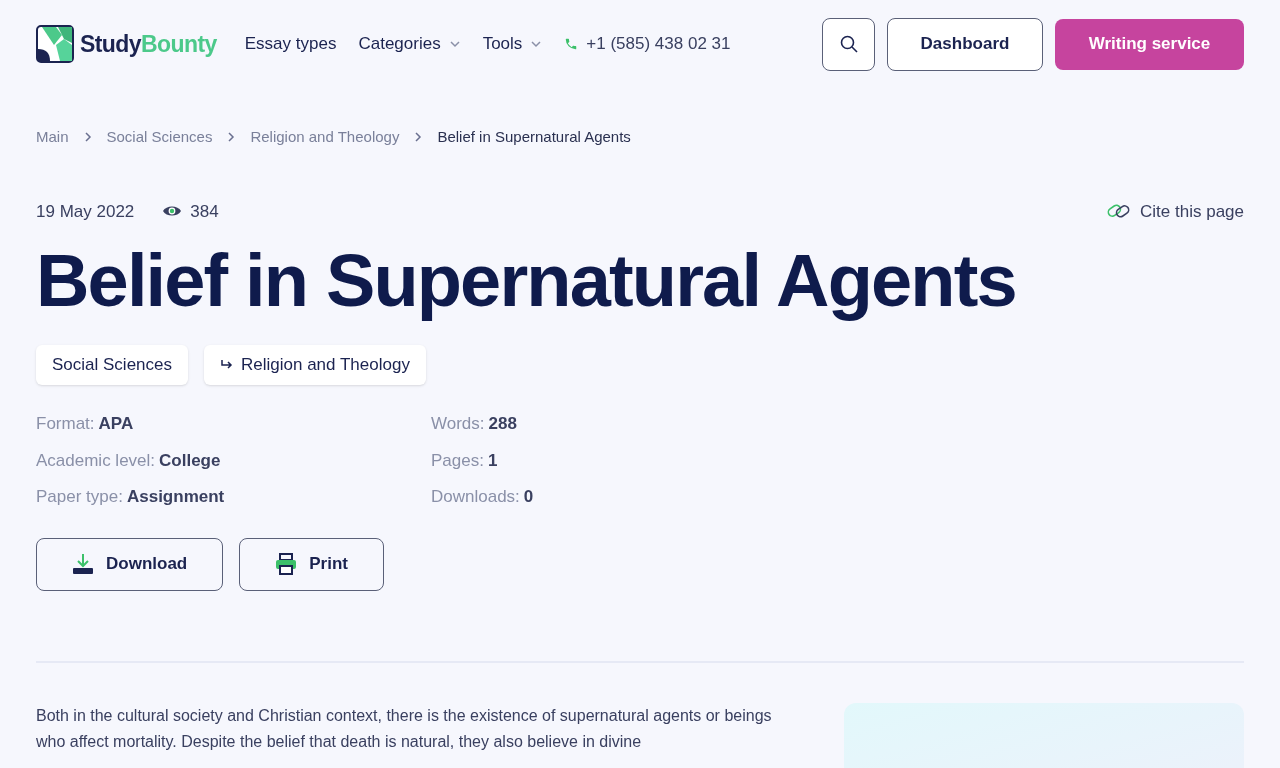  What do you see at coordinates (112, 365) in the screenshot?
I see `category-tag: Social Sciences` at bounding box center [112, 365].